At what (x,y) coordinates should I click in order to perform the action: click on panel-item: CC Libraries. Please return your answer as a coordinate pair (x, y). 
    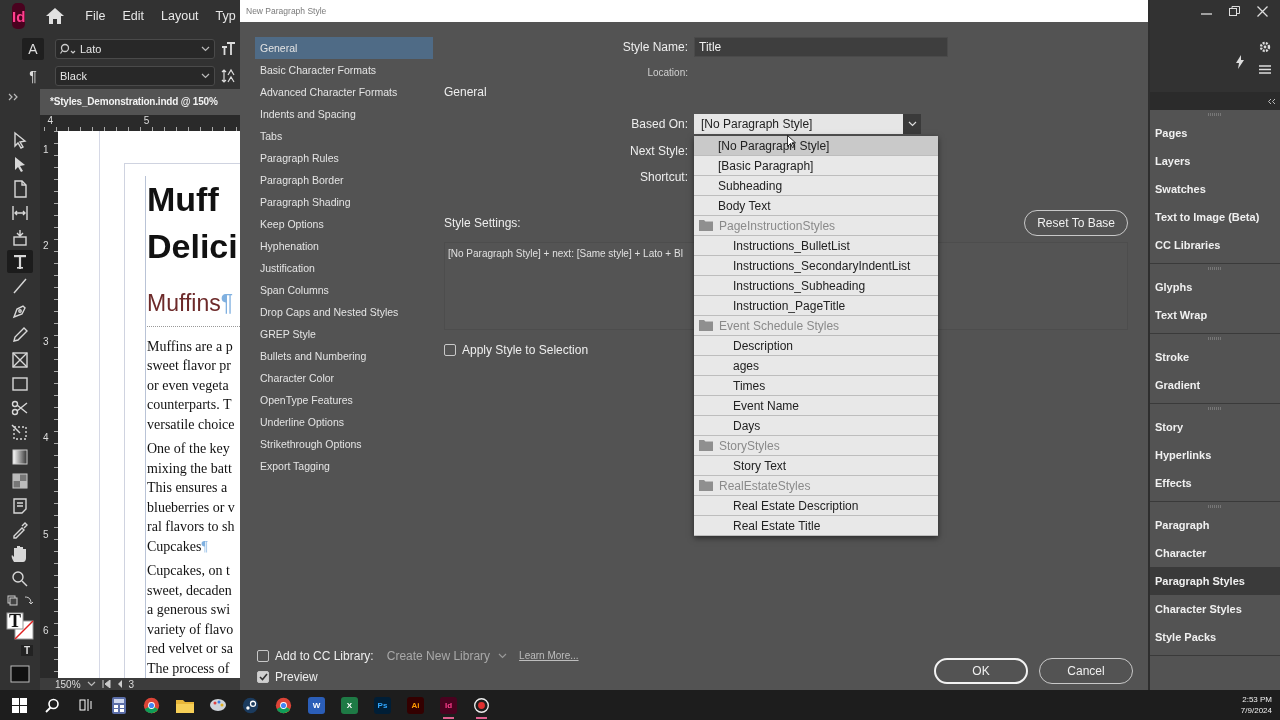
    Looking at the image, I should click on (1215, 245).